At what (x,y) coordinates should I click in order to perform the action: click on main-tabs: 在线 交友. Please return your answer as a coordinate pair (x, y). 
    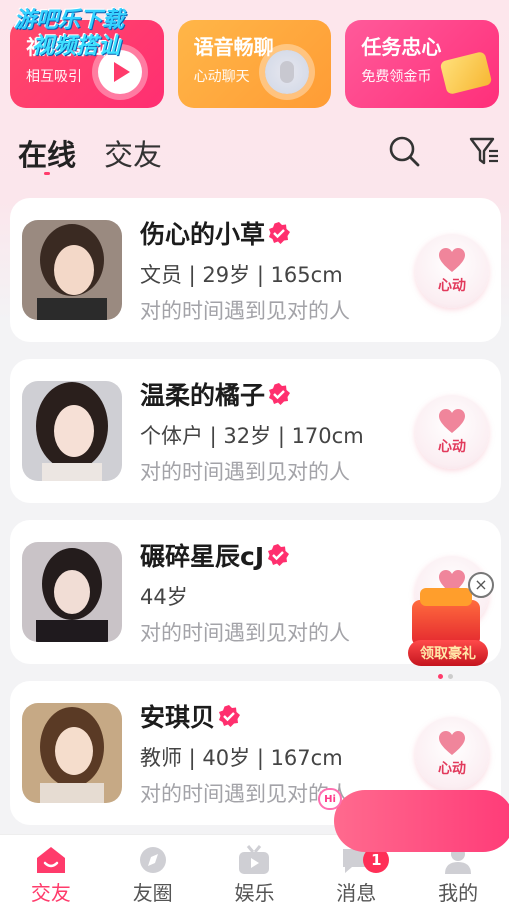
    Looking at the image, I should click on (90, 153).